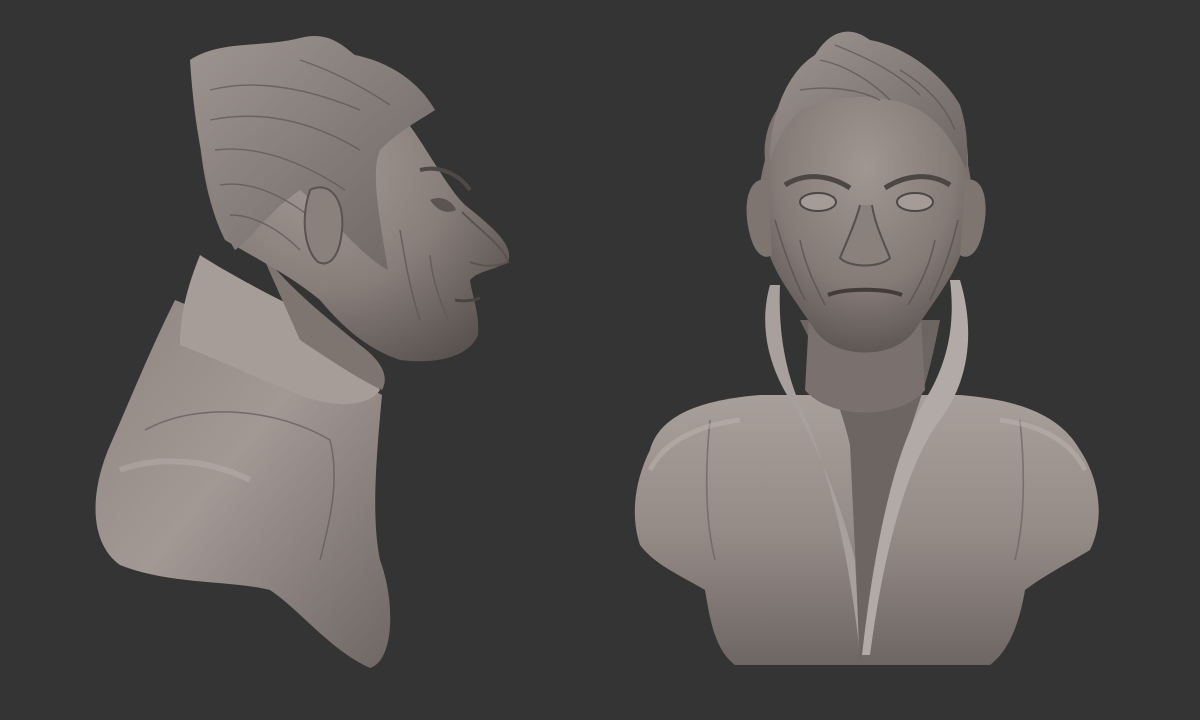 Image resolution: width=1200 pixels, height=720 pixels. Describe the element at coordinates (818, 202) in the screenshot. I see `front-eye-left` at that location.